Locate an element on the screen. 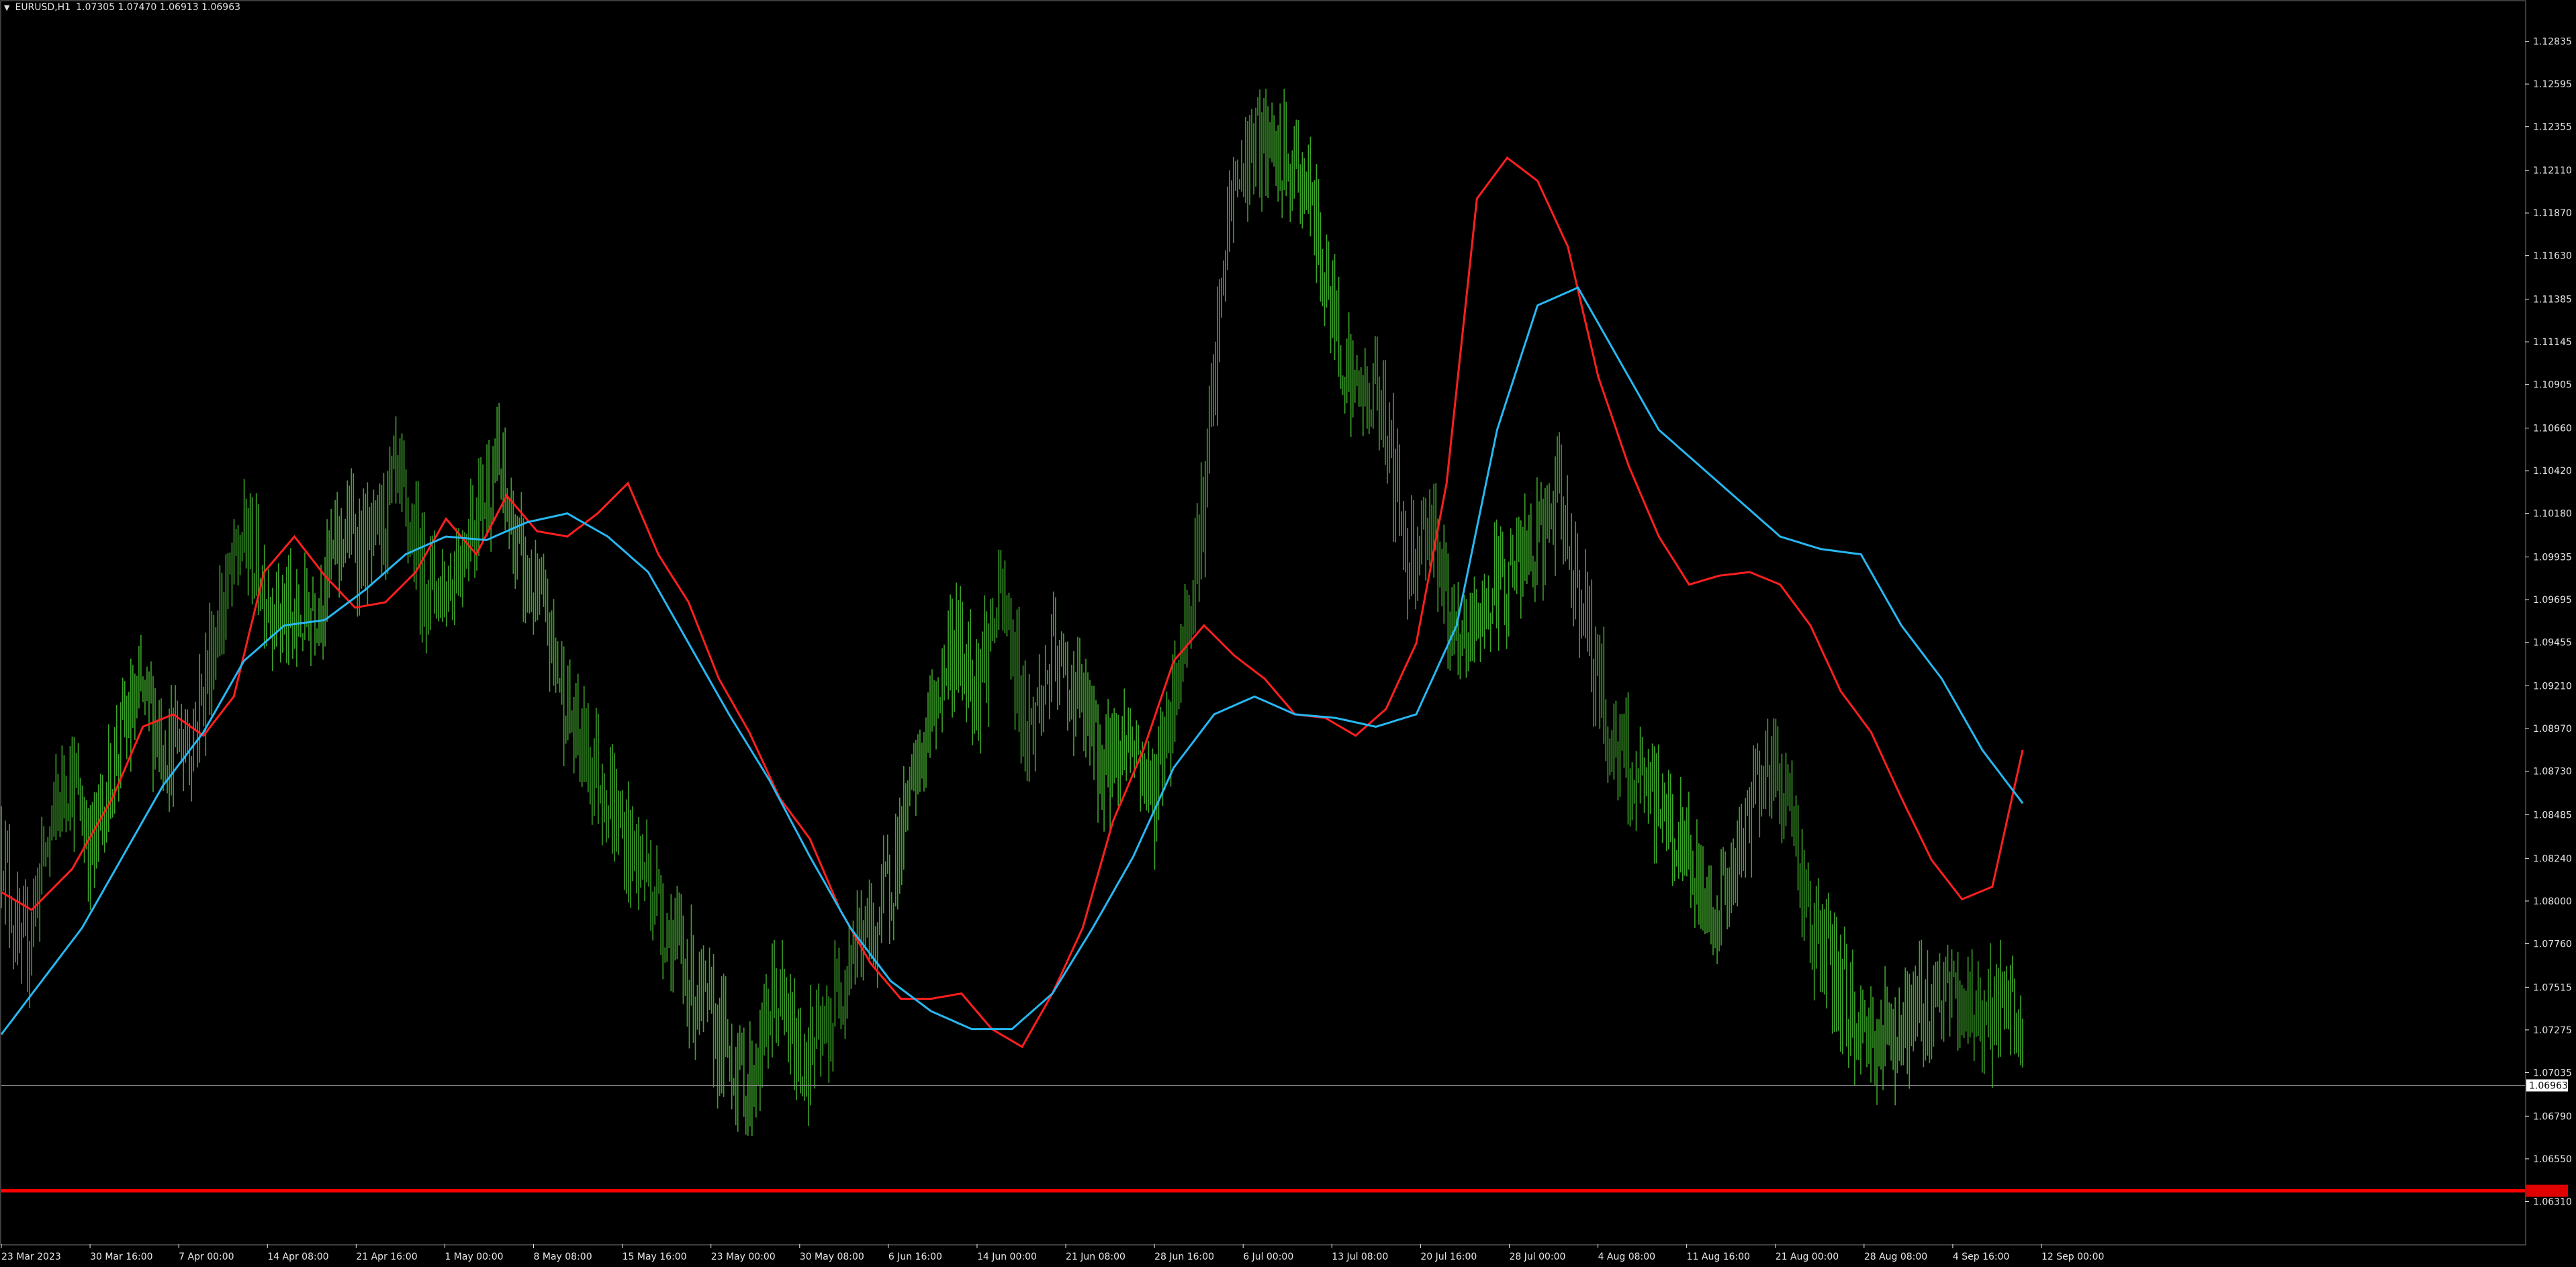  x-tick-label: 30 Mar 16:00 is located at coordinates (121, 1257).